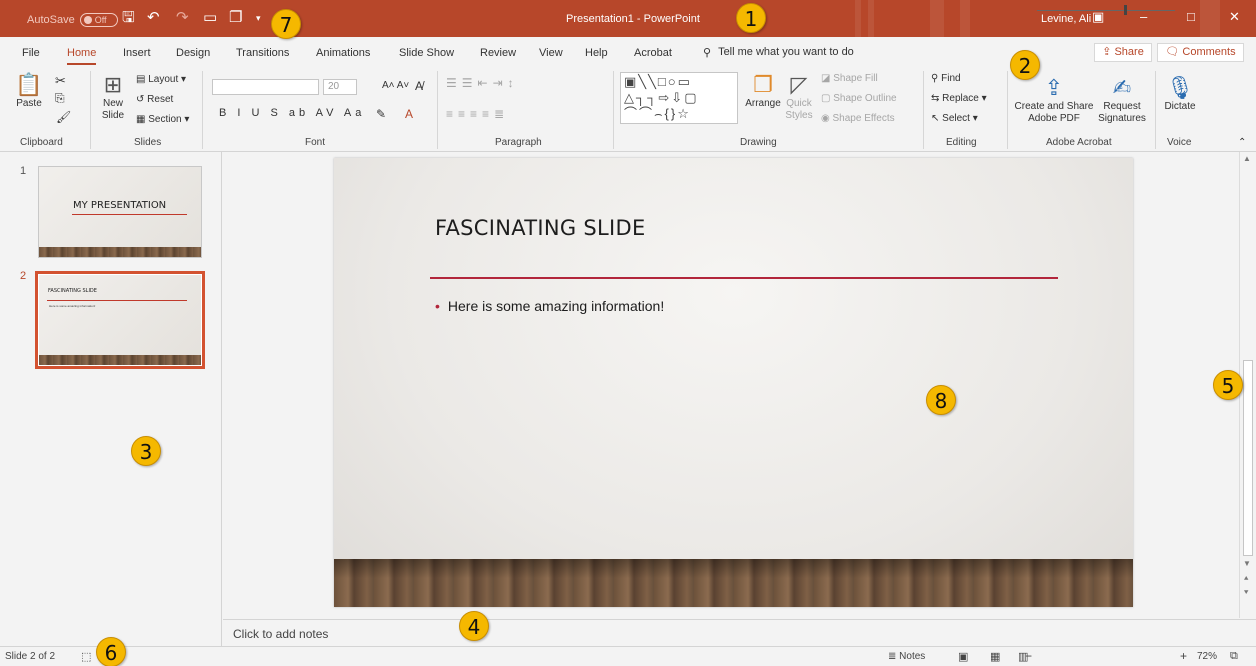 This screenshot has width=1256, height=666. Describe the element at coordinates (1234, 17) in the screenshot. I see `close-icon: ✕` at that location.